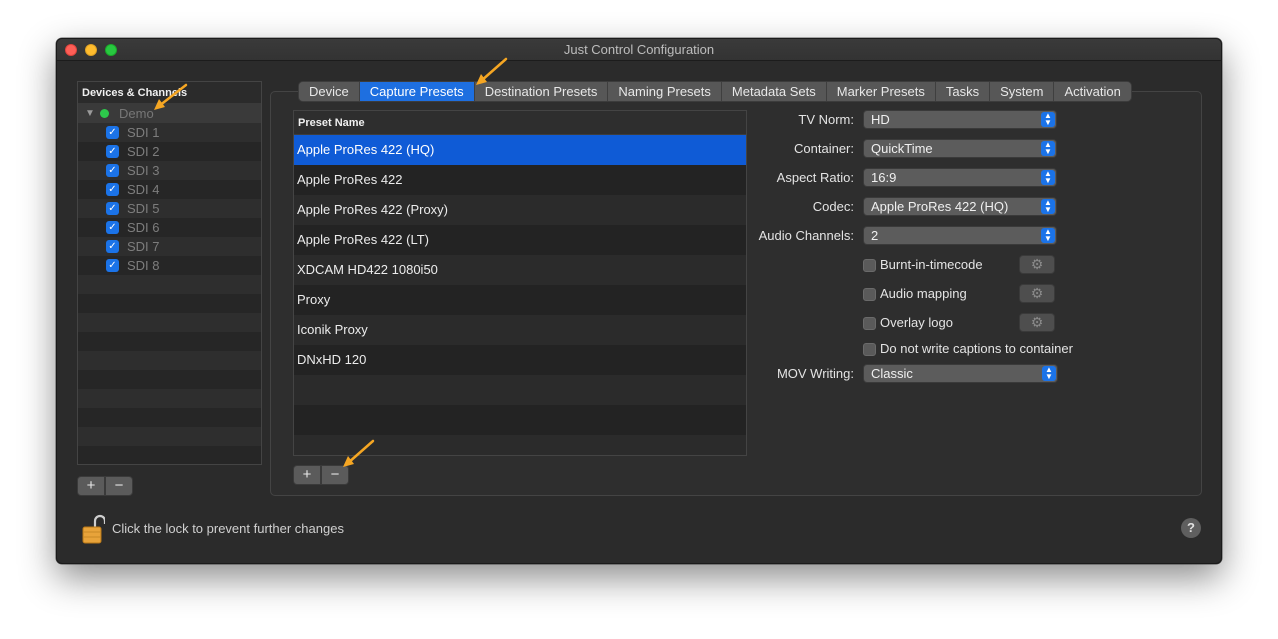 The height and width of the screenshot is (639, 1278). Describe the element at coordinates (880, 119) in the screenshot. I see `tv-norm-value: HD` at that location.